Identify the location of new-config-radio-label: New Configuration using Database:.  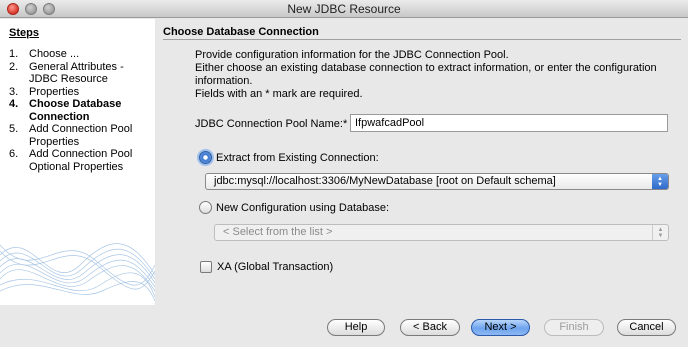
(303, 207).